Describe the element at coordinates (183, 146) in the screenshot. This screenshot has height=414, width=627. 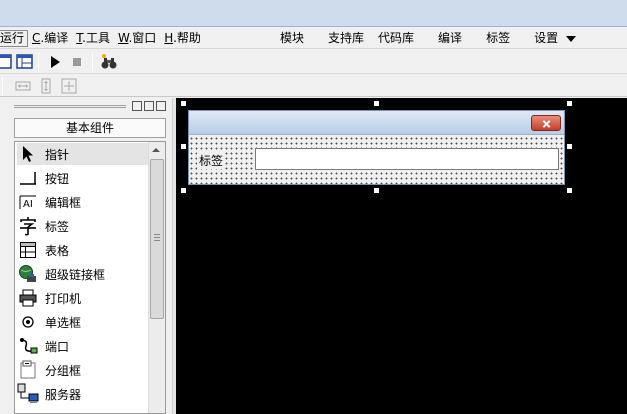
I see `resize-handle-left` at that location.